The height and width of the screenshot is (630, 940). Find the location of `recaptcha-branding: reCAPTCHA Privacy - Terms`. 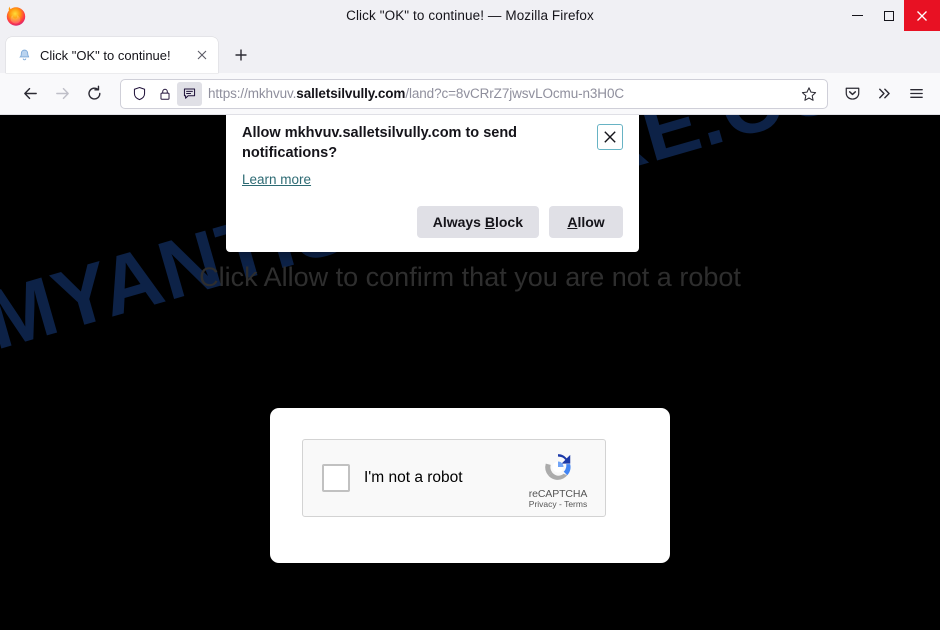

recaptcha-branding: reCAPTCHA Privacy - Terms is located at coordinates (558, 478).